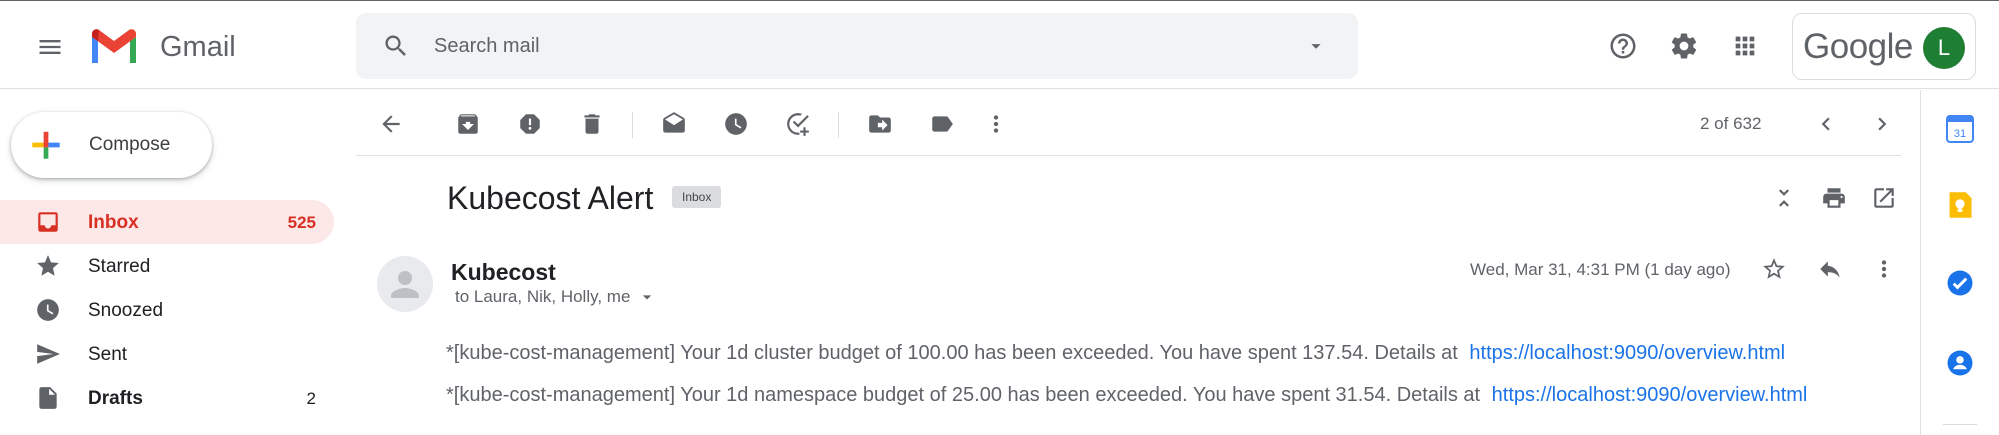 This screenshot has width=1999, height=435. I want to click on open-in-new-icon, so click(1884, 198).